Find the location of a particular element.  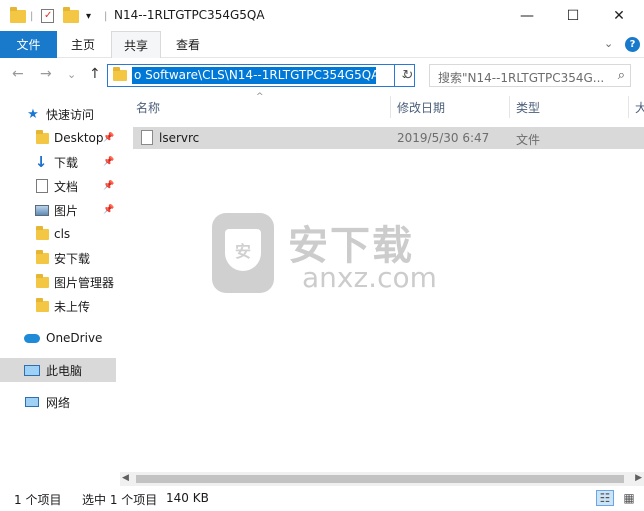

table-row: lservrc 2019/5/30 6:47 文件 is located at coordinates (388, 138).